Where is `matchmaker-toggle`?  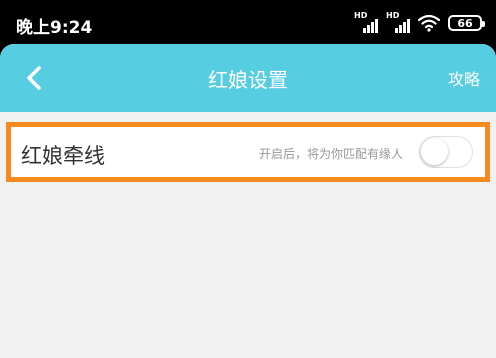
matchmaker-toggle is located at coordinates (446, 152).